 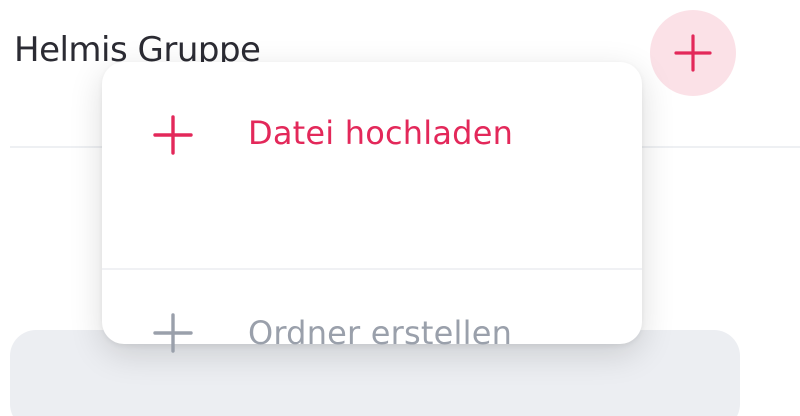 I want to click on add-button, so click(x=693, y=53).